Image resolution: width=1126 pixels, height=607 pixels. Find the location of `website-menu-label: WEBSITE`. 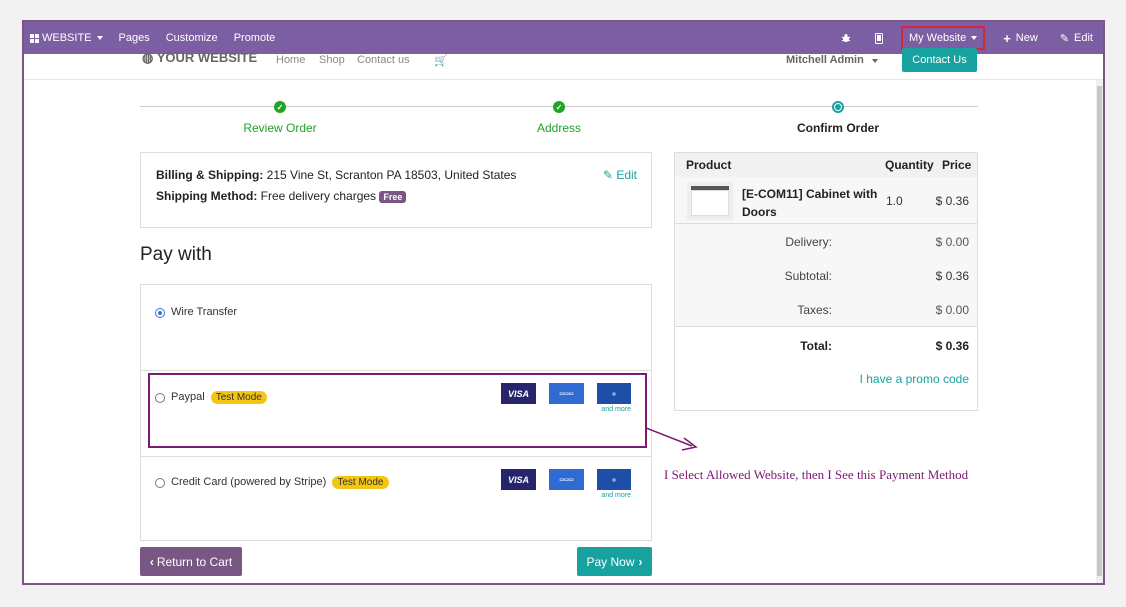

website-menu-label: WEBSITE is located at coordinates (67, 38).